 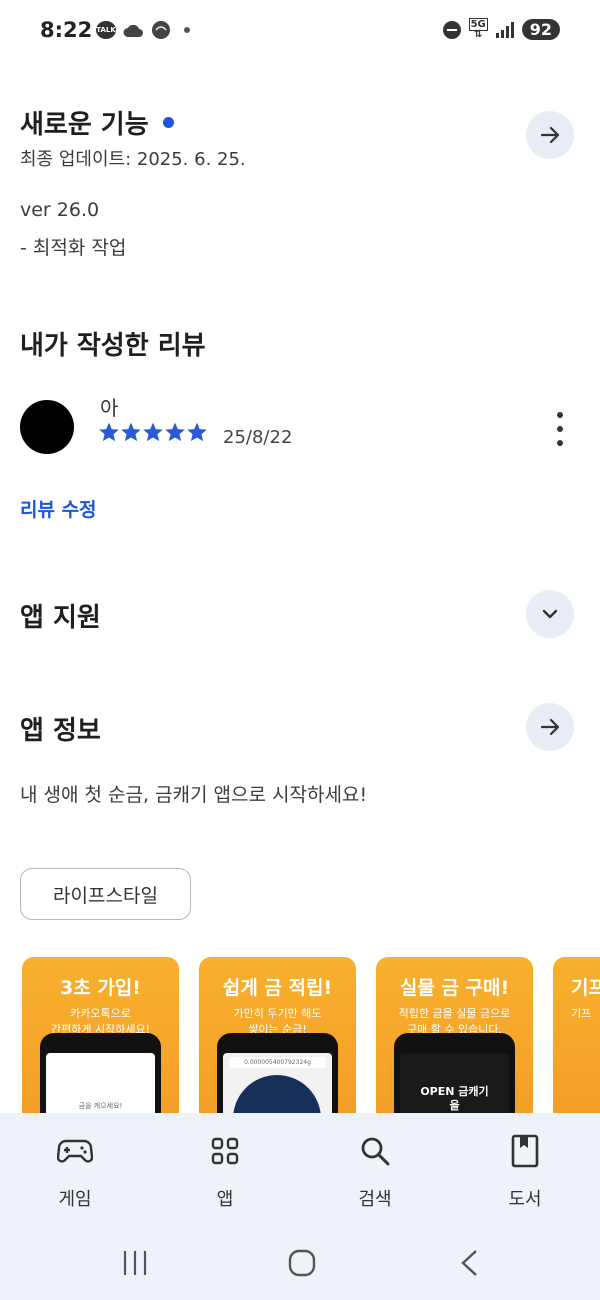 I want to click on screenshot-1: 3초 가입! 카카오톡으로 간편하게 시작하세요! 금을 캐으세요!, so click(x=100, y=1037).